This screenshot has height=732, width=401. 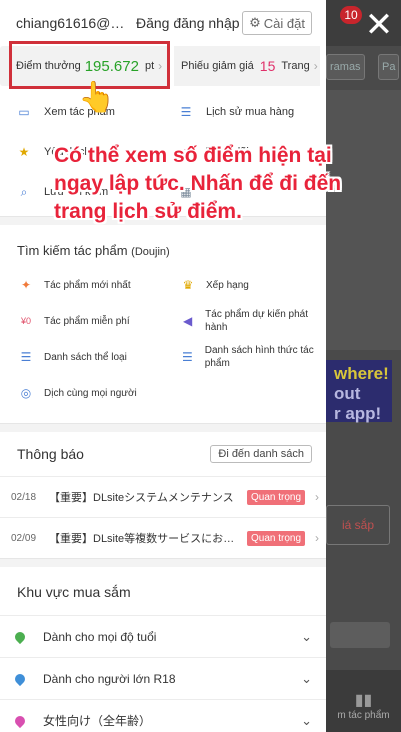 I want to click on menu-item-label: Lịch sử mua hàng, so click(x=250, y=112).